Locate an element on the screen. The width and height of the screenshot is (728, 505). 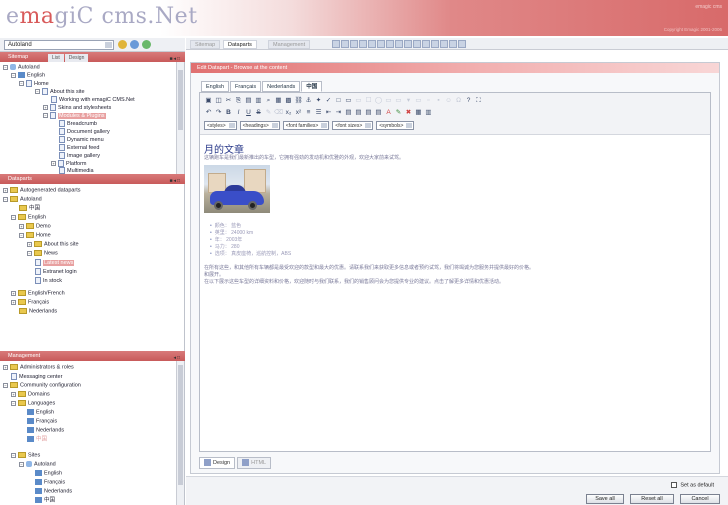
tree-node: + Platform is located at coordinates (68, 163).